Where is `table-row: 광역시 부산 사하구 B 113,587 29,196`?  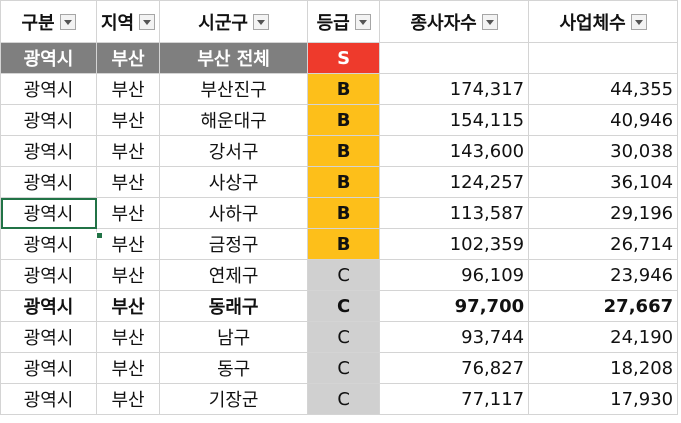
table-row: 광역시 부산 사하구 B 113,587 29,196 is located at coordinates (339, 213).